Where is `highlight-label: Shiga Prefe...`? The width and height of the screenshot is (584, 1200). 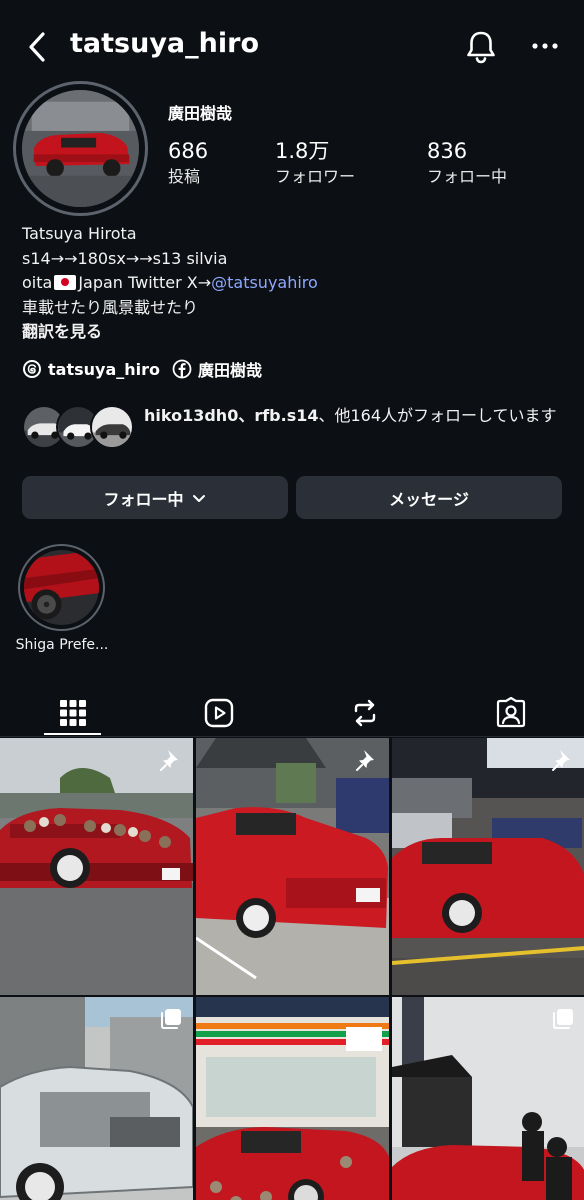
highlight-label: Shiga Prefe... is located at coordinates (62, 645).